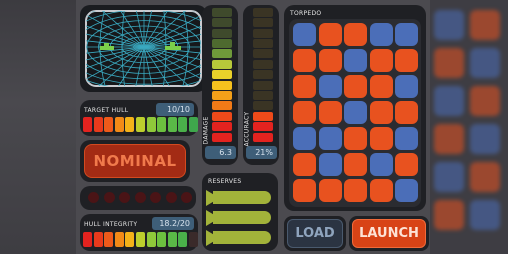  I want to click on status-indicator: NOMINAL, so click(135, 161).